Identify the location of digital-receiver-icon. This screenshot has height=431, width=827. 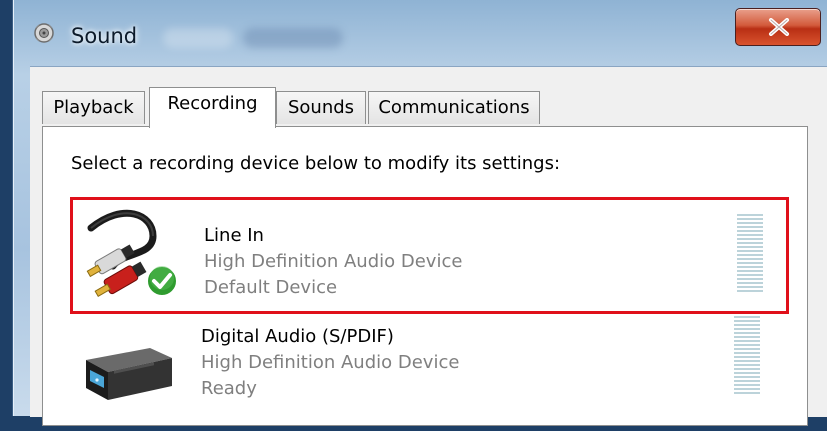
(130, 370).